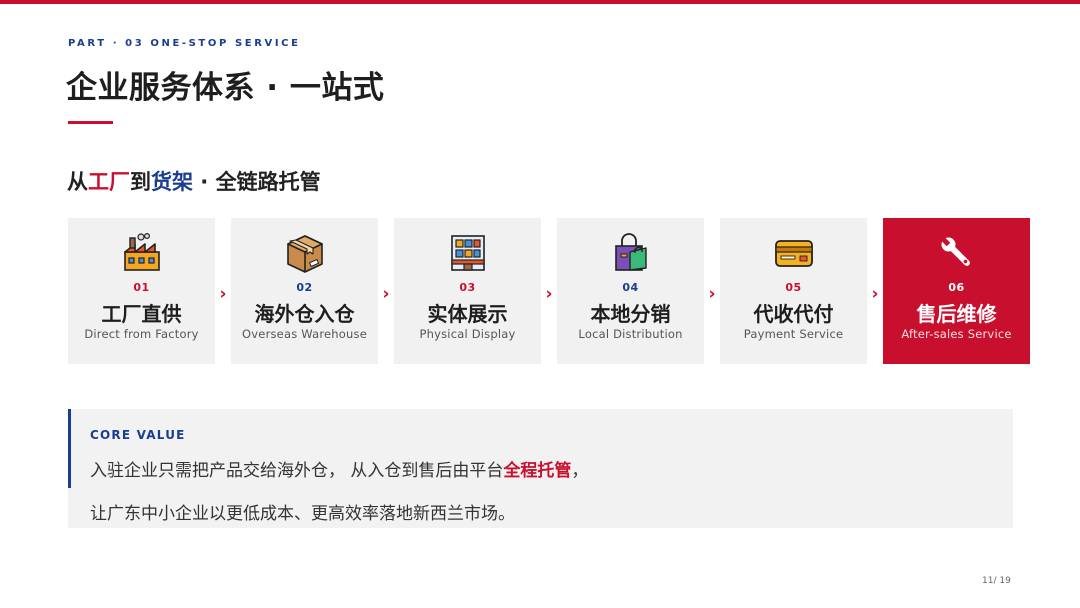  What do you see at coordinates (630, 252) in the screenshot?
I see `shopping-bag-icon` at bounding box center [630, 252].